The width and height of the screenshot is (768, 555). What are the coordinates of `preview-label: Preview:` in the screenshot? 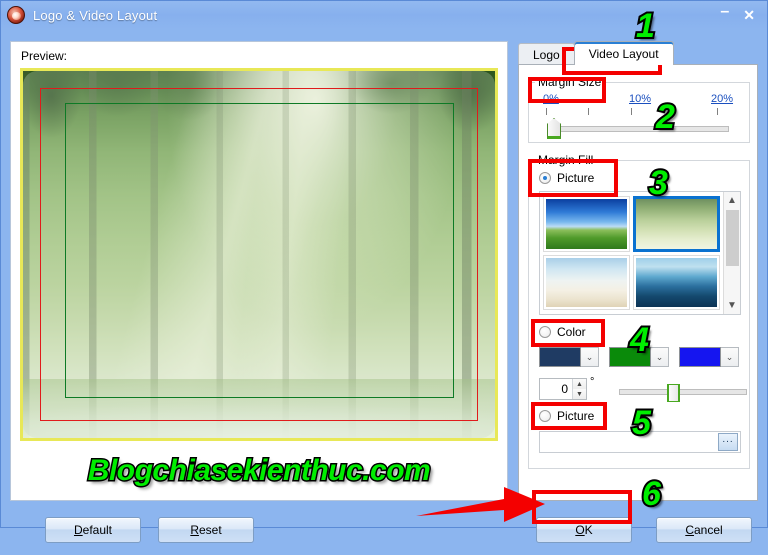 It's located at (44, 56).